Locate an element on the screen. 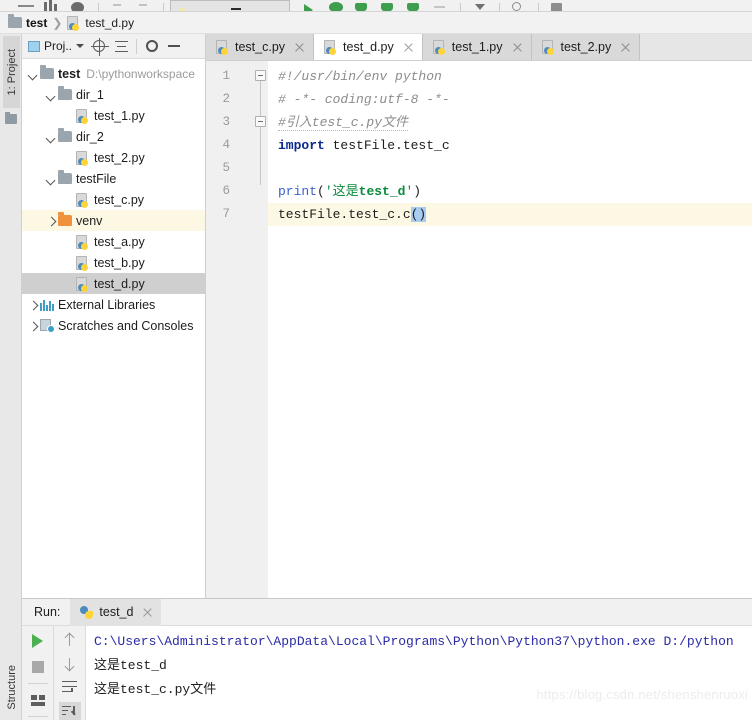  stop-icon is located at coordinates (441, 5).